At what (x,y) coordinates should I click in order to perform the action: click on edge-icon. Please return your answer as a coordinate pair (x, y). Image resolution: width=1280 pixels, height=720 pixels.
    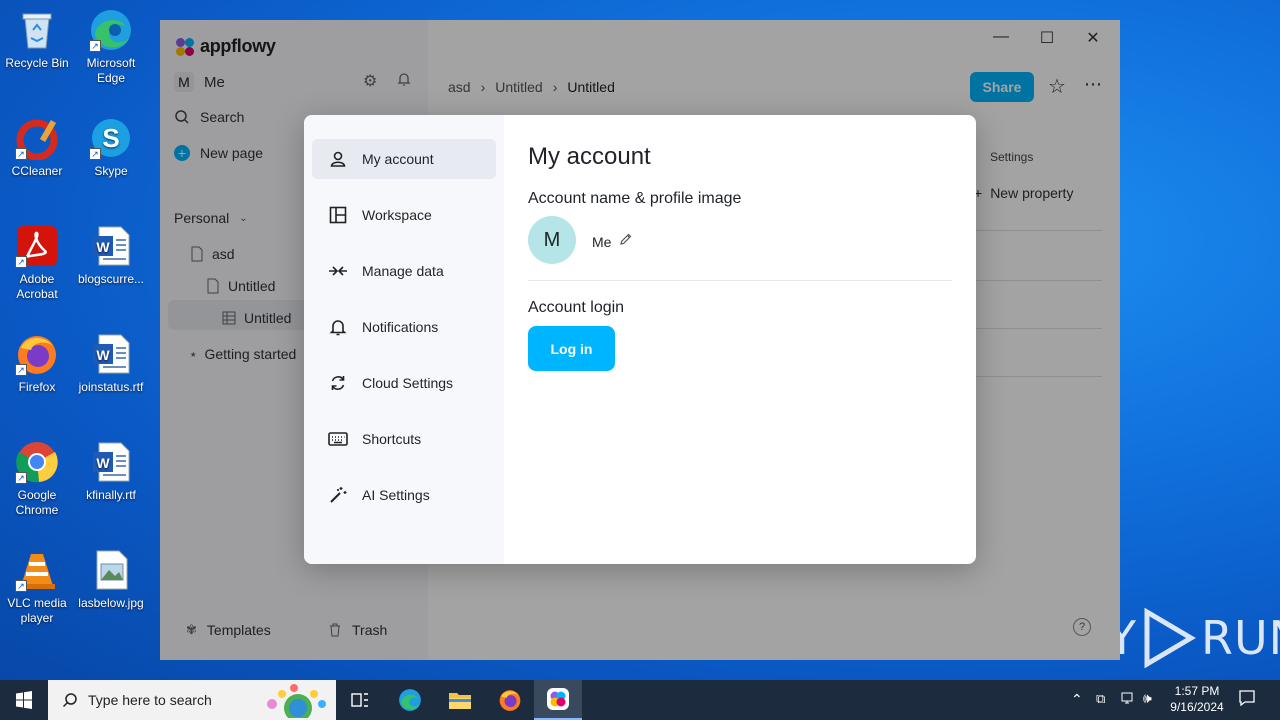
    Looking at the image, I should click on (410, 700).